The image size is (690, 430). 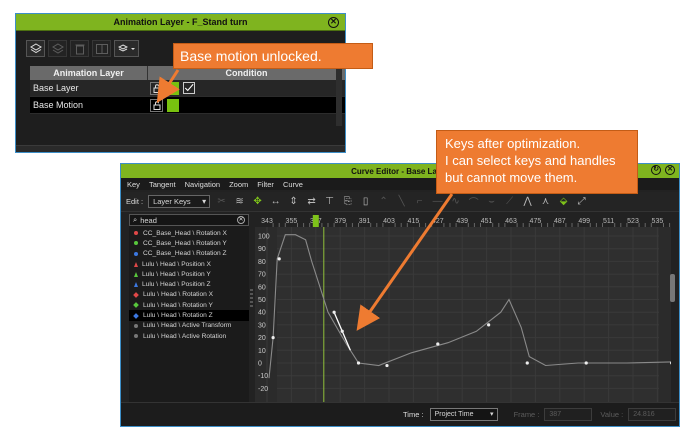 What do you see at coordinates (189, 274) in the screenshot?
I see `channel-item: Lulu \ Head \ Position Y` at bounding box center [189, 274].